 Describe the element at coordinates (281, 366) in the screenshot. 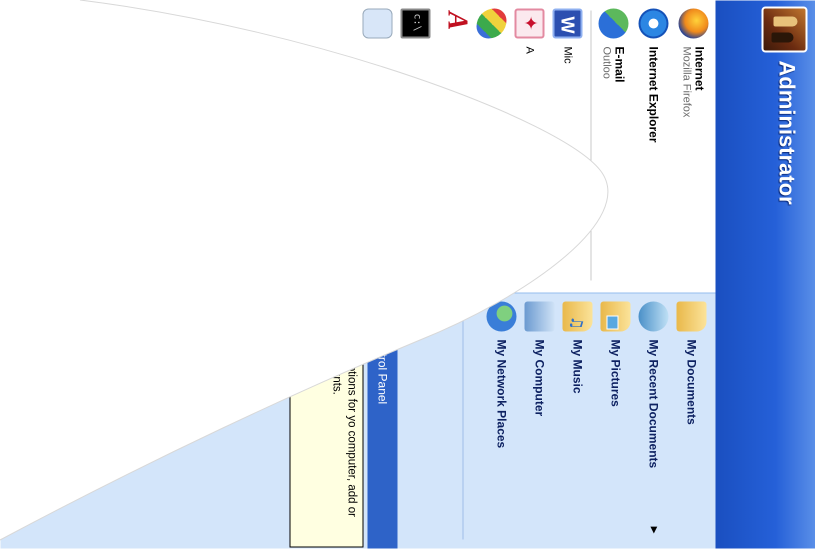

I see `partial-item-et-pr: et Pr` at that location.